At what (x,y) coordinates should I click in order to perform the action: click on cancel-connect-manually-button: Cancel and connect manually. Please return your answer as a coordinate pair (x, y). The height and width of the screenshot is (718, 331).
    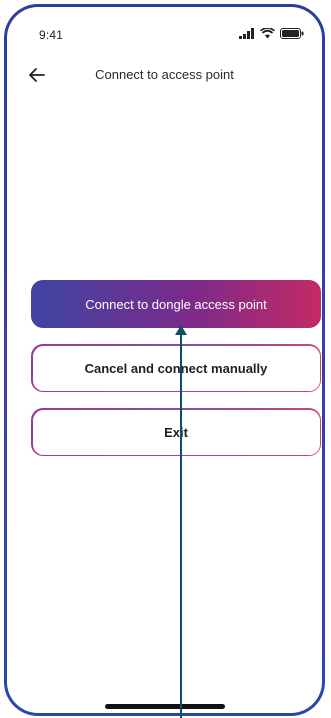
    Looking at the image, I should click on (176, 368).